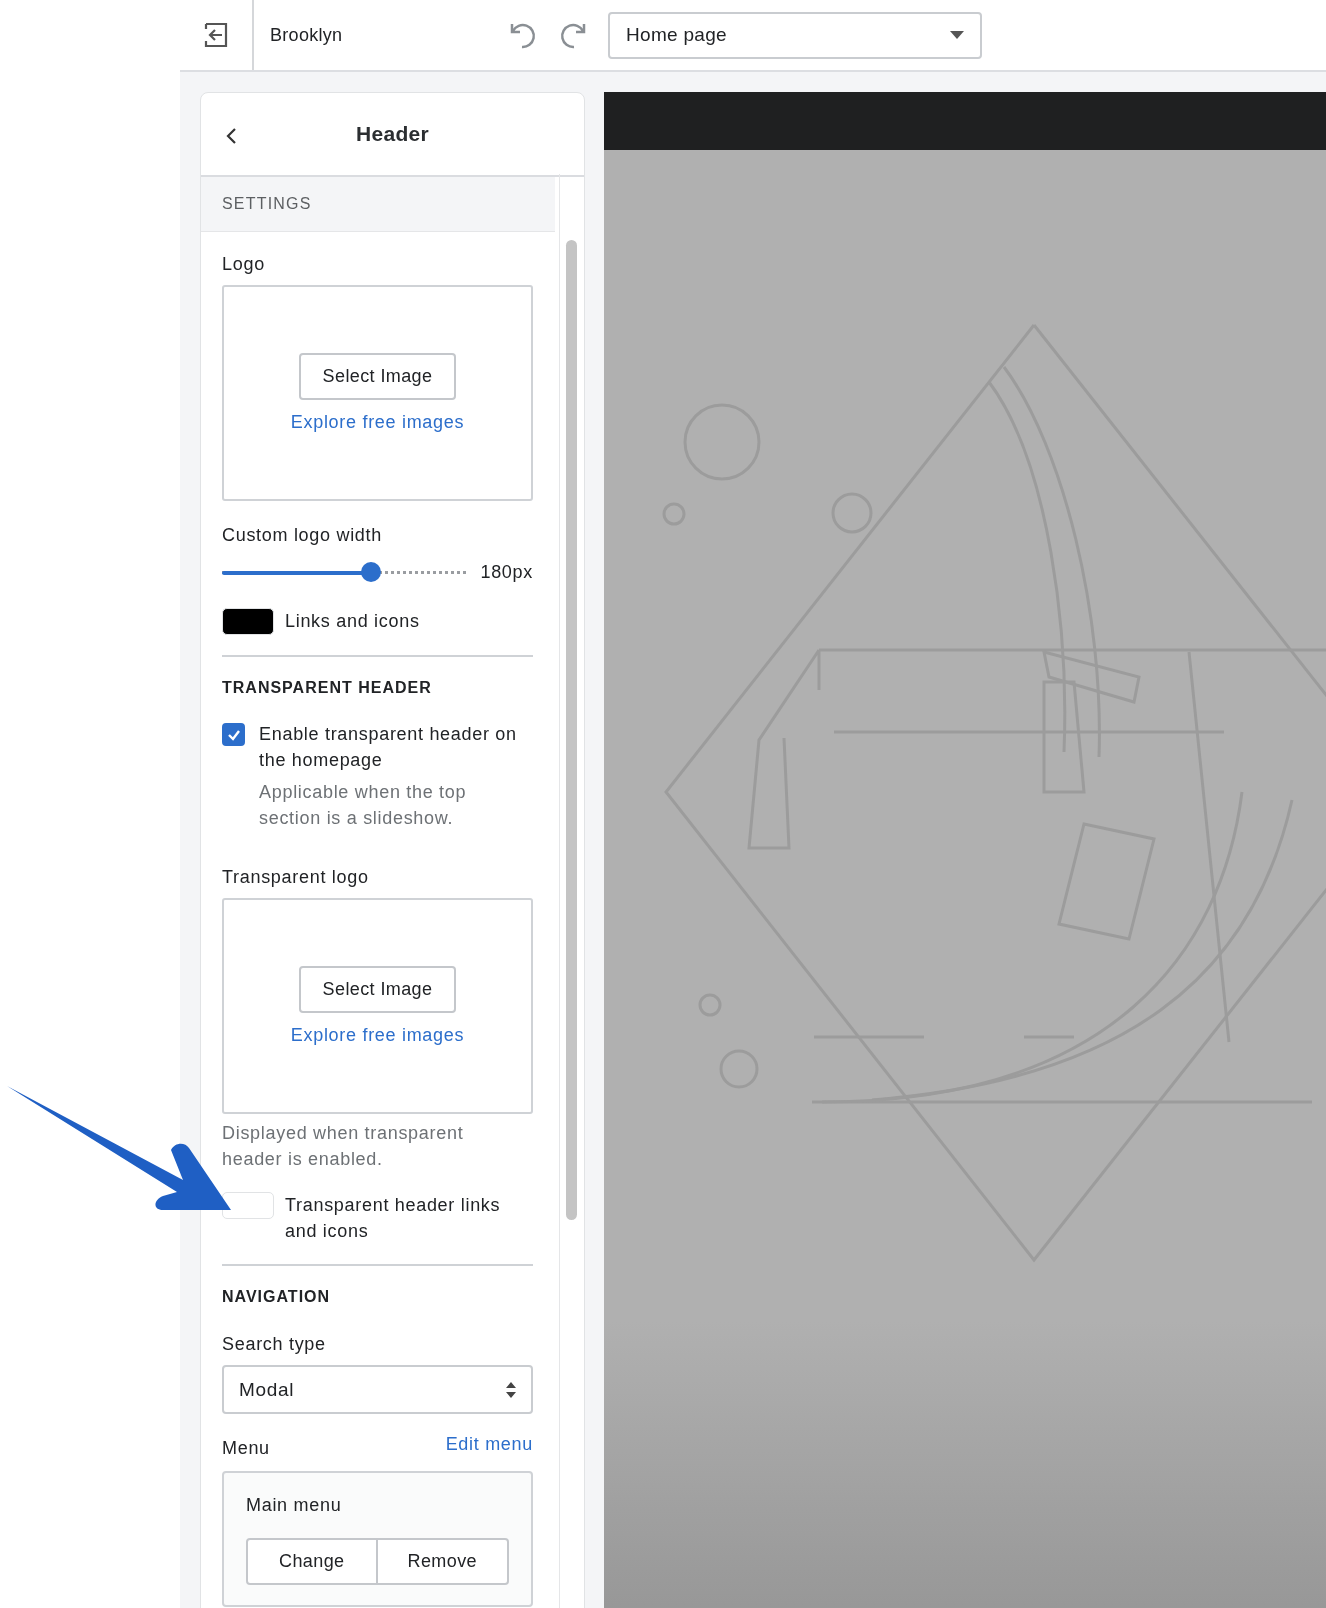 Image resolution: width=1326 pixels, height=1608 pixels. I want to click on slider-track, so click(344, 572).